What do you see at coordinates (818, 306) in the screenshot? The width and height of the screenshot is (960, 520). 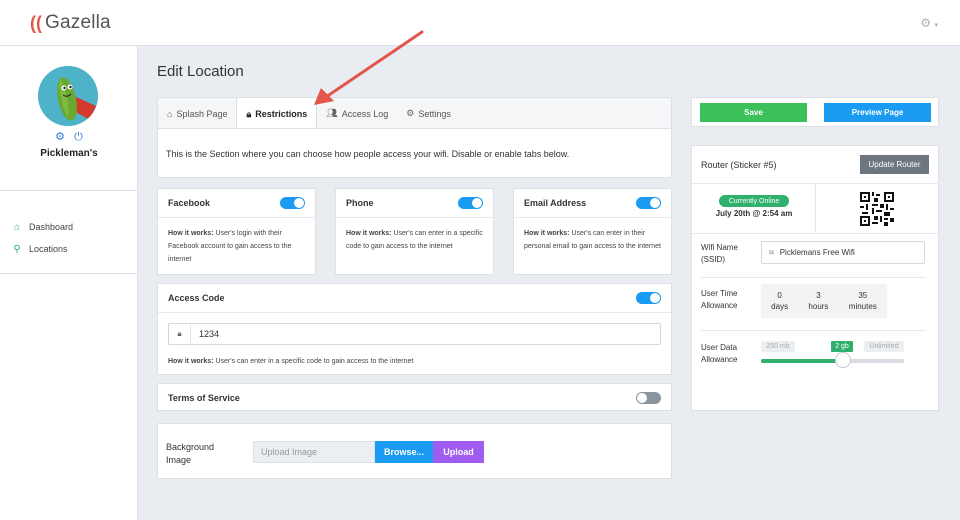 I see `time-unit: hours` at bounding box center [818, 306].